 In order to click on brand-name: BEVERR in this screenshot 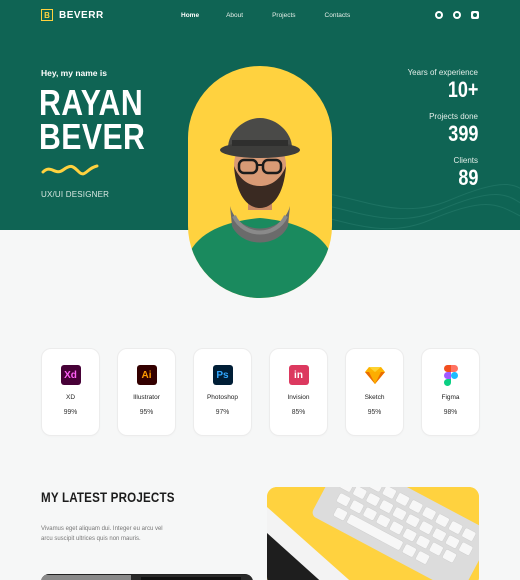, I will do `click(81, 15)`.